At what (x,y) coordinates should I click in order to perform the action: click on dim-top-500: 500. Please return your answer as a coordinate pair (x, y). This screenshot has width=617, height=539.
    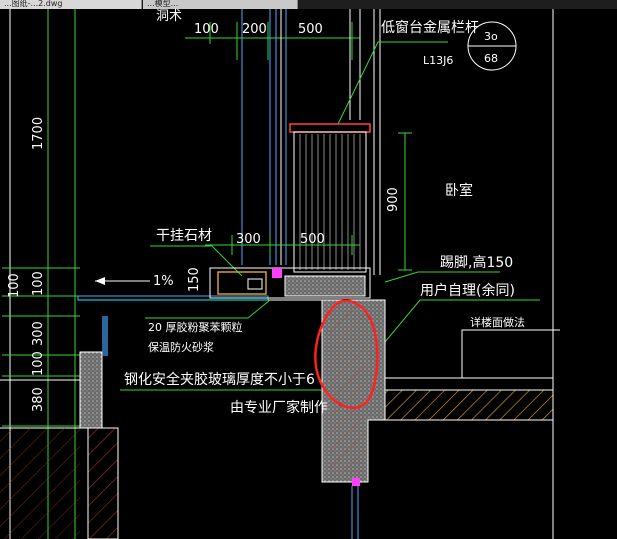
    Looking at the image, I should click on (310, 29).